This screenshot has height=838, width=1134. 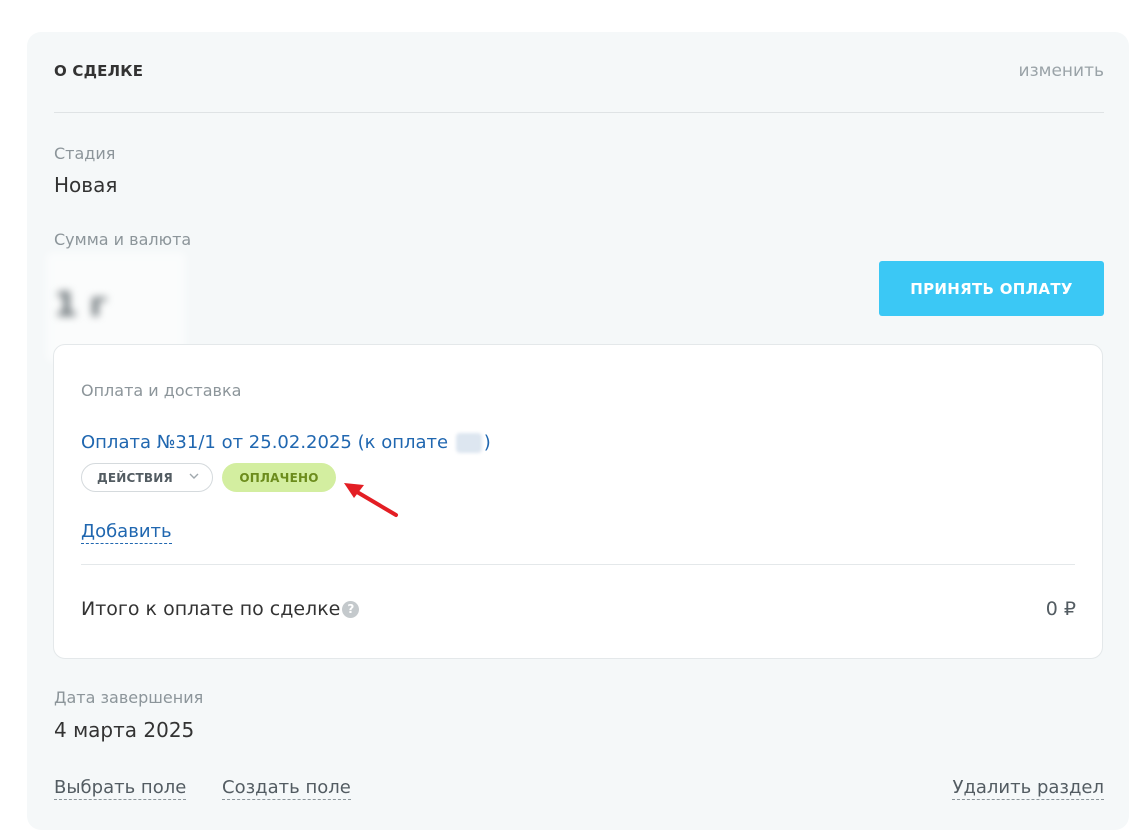 What do you see at coordinates (126, 532) in the screenshot?
I see `add-payment-link: Добавить` at bounding box center [126, 532].